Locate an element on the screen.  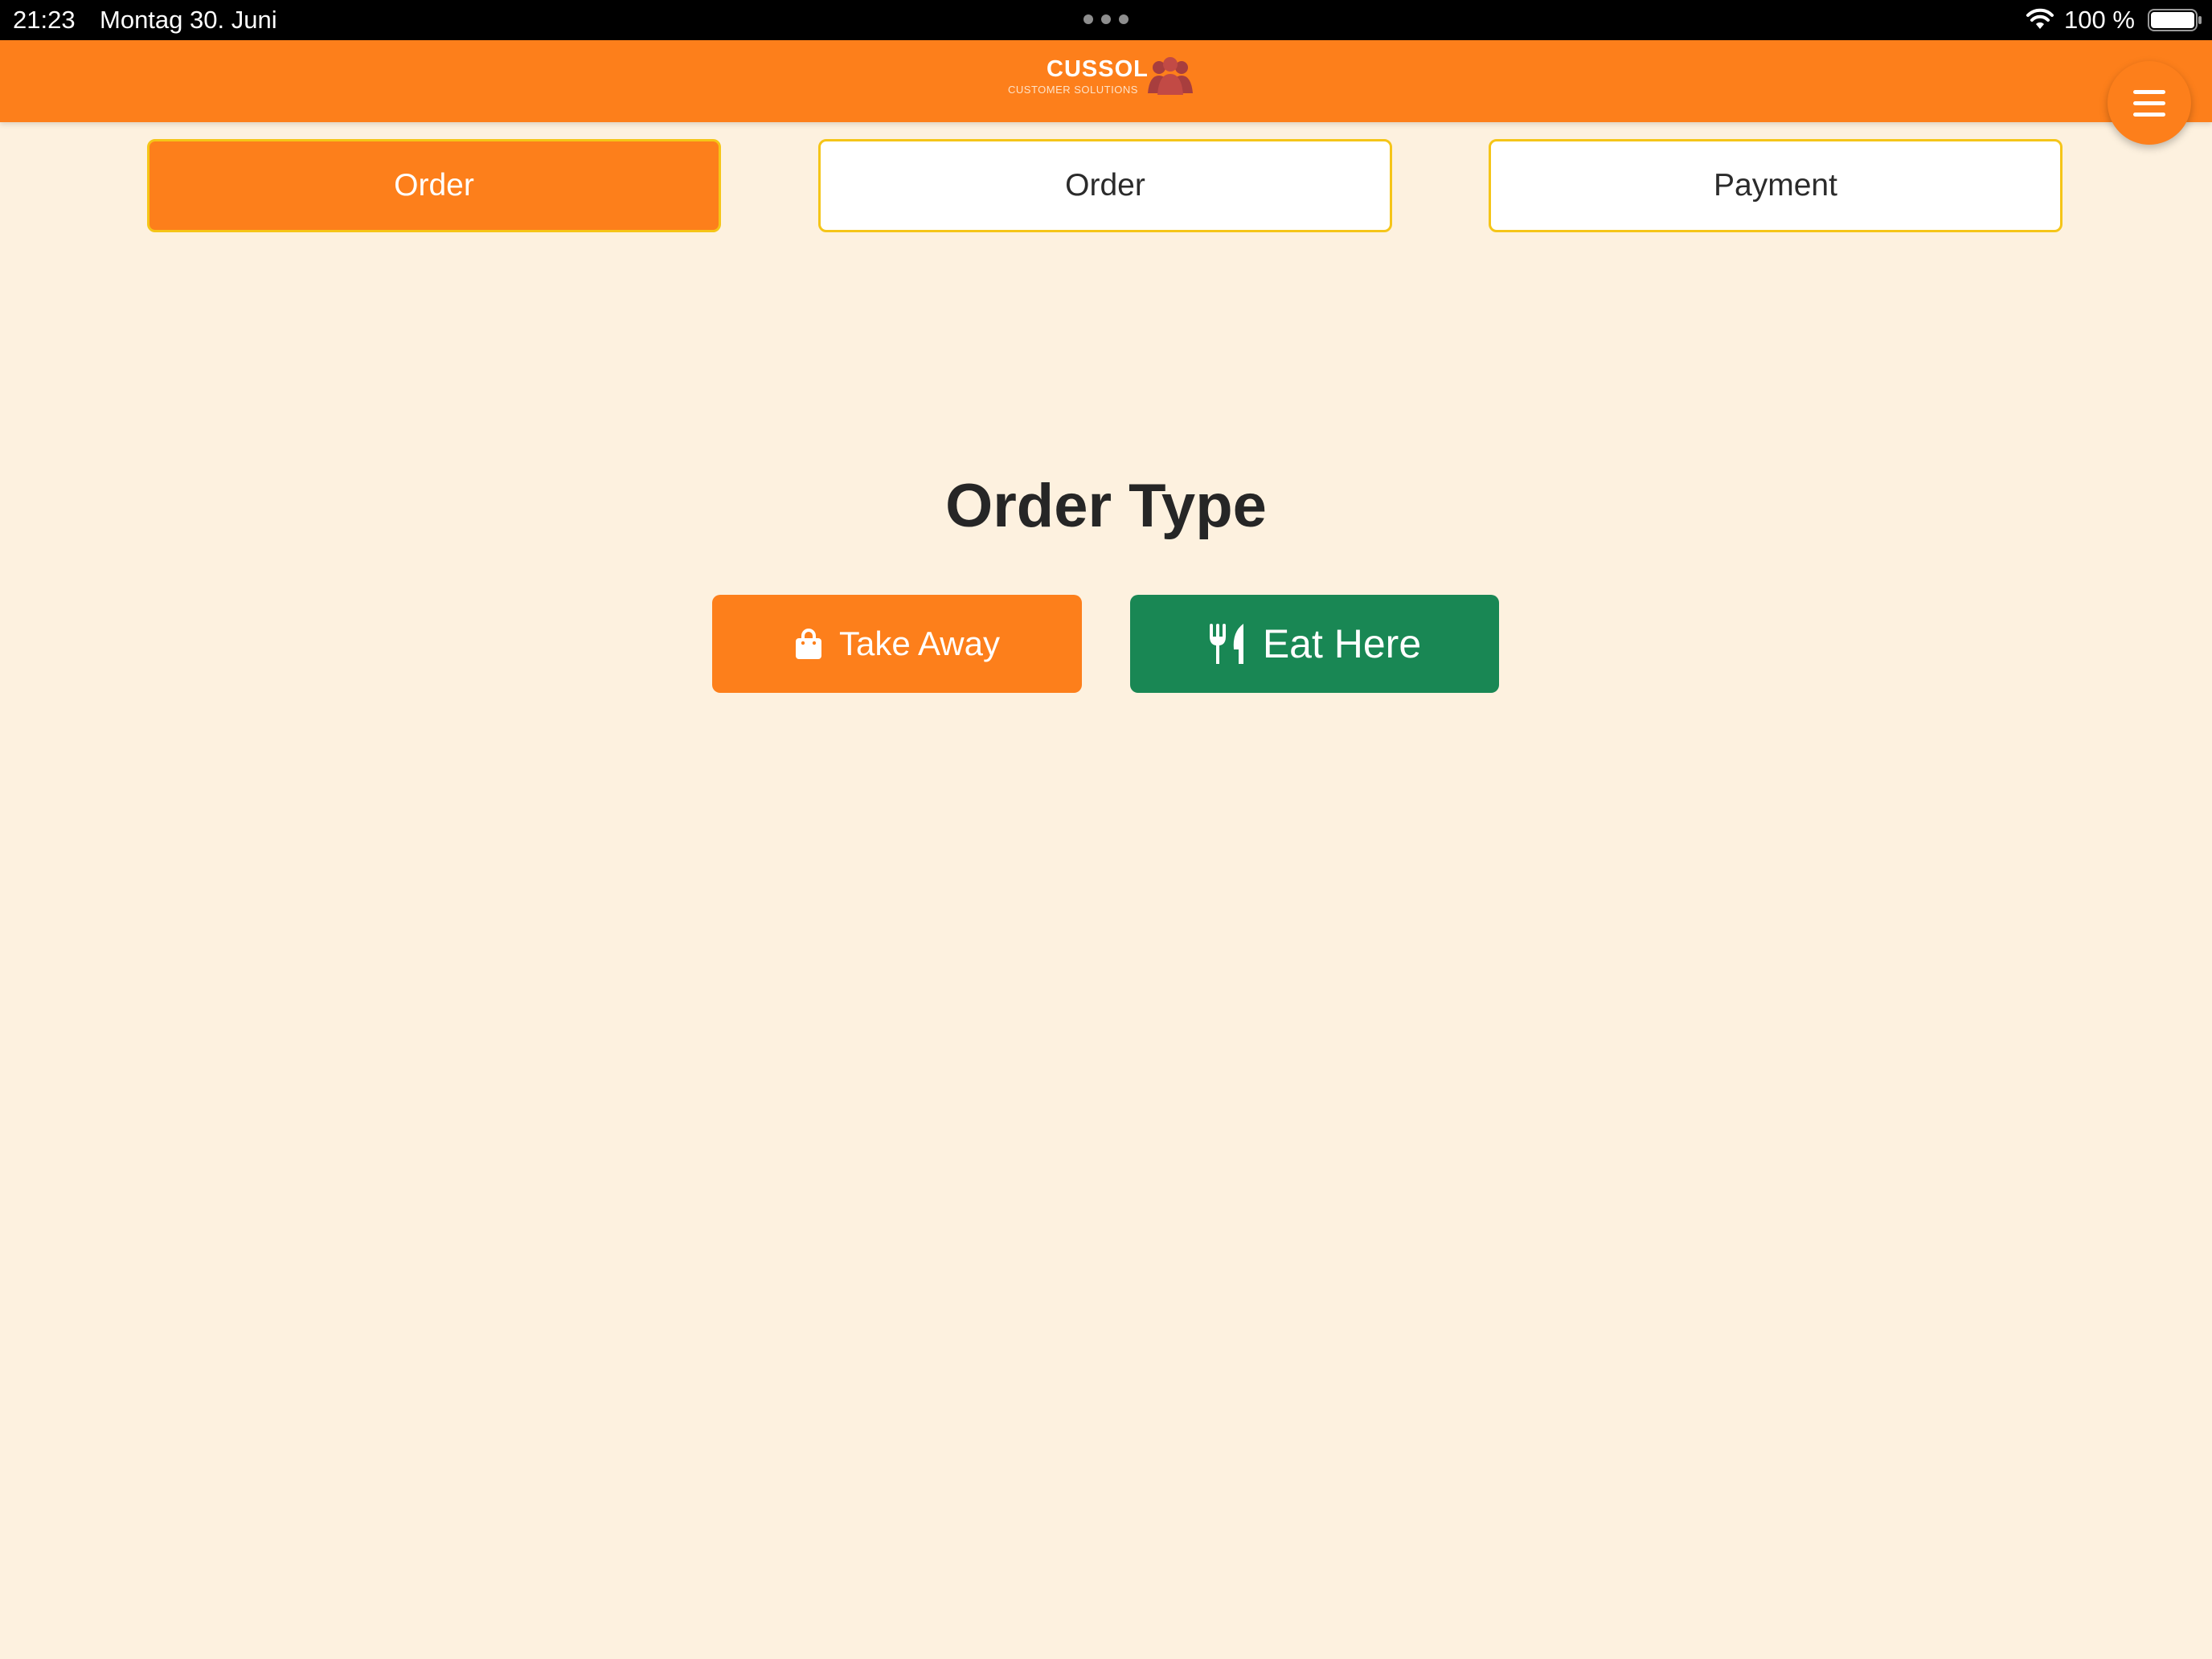
battery-icon is located at coordinates (2175, 20).